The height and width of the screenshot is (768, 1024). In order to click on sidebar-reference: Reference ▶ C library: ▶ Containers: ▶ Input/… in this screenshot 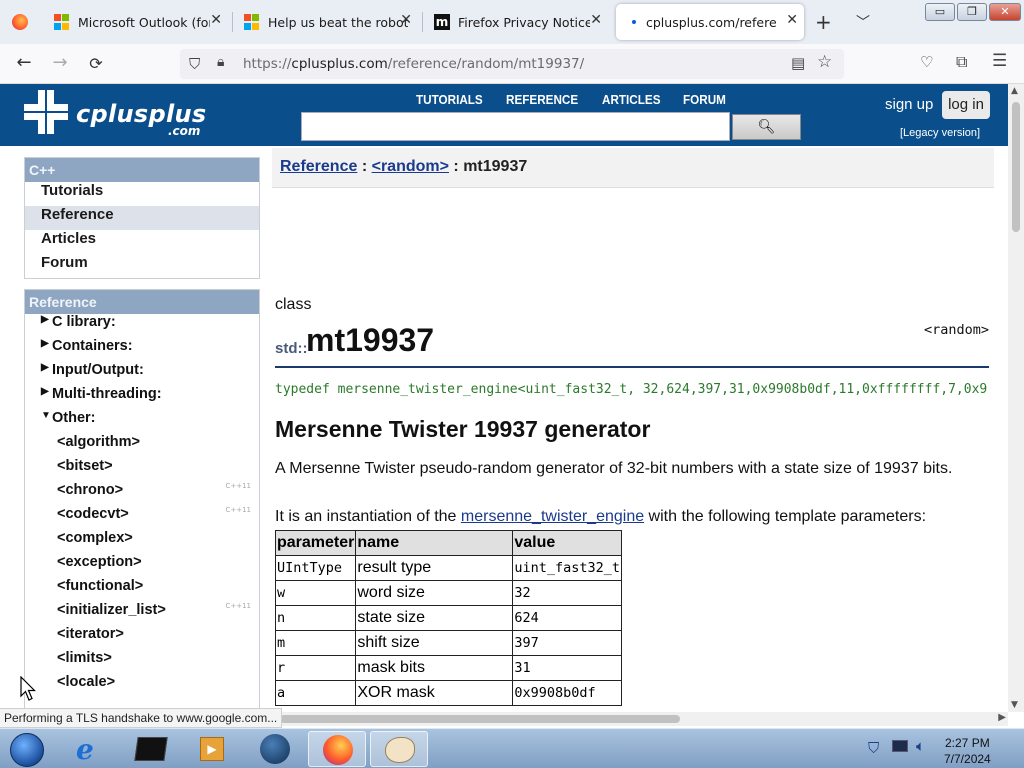, I will do `click(142, 500)`.